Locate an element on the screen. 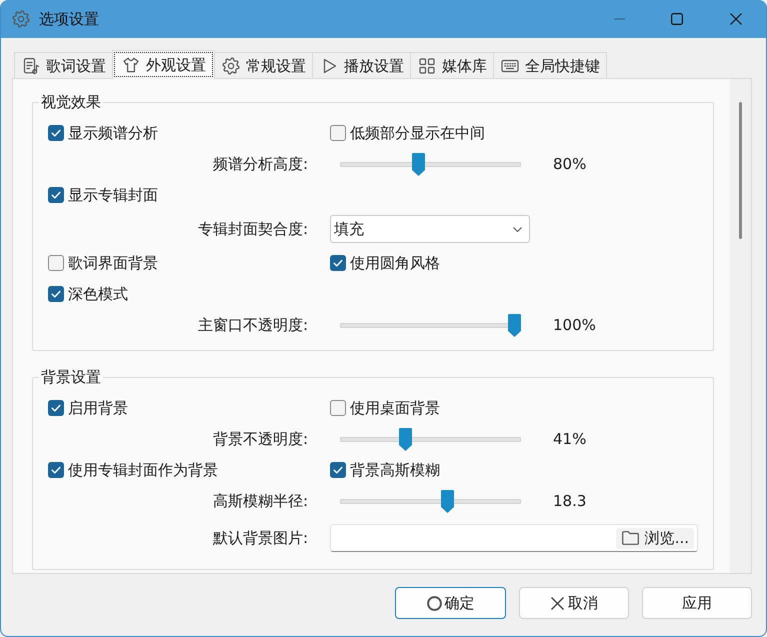 This screenshot has width=767, height=637. slider-value: 18.3 is located at coordinates (569, 501).